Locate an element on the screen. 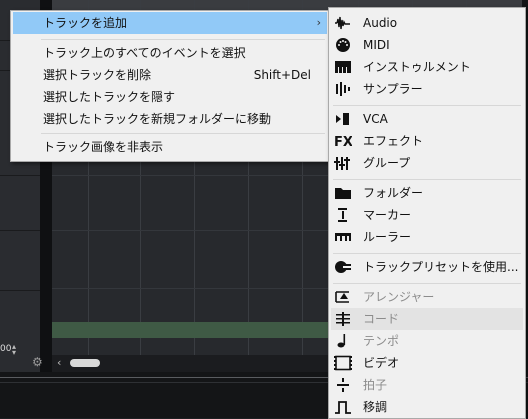 The width and height of the screenshot is (528, 419). submenu-item-video: ビデオ is located at coordinates (427, 363).